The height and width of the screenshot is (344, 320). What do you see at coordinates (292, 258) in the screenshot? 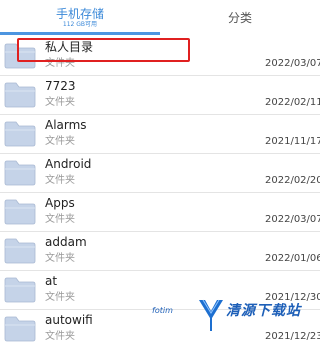
I see `file-date: 2022/01/06` at bounding box center [292, 258].